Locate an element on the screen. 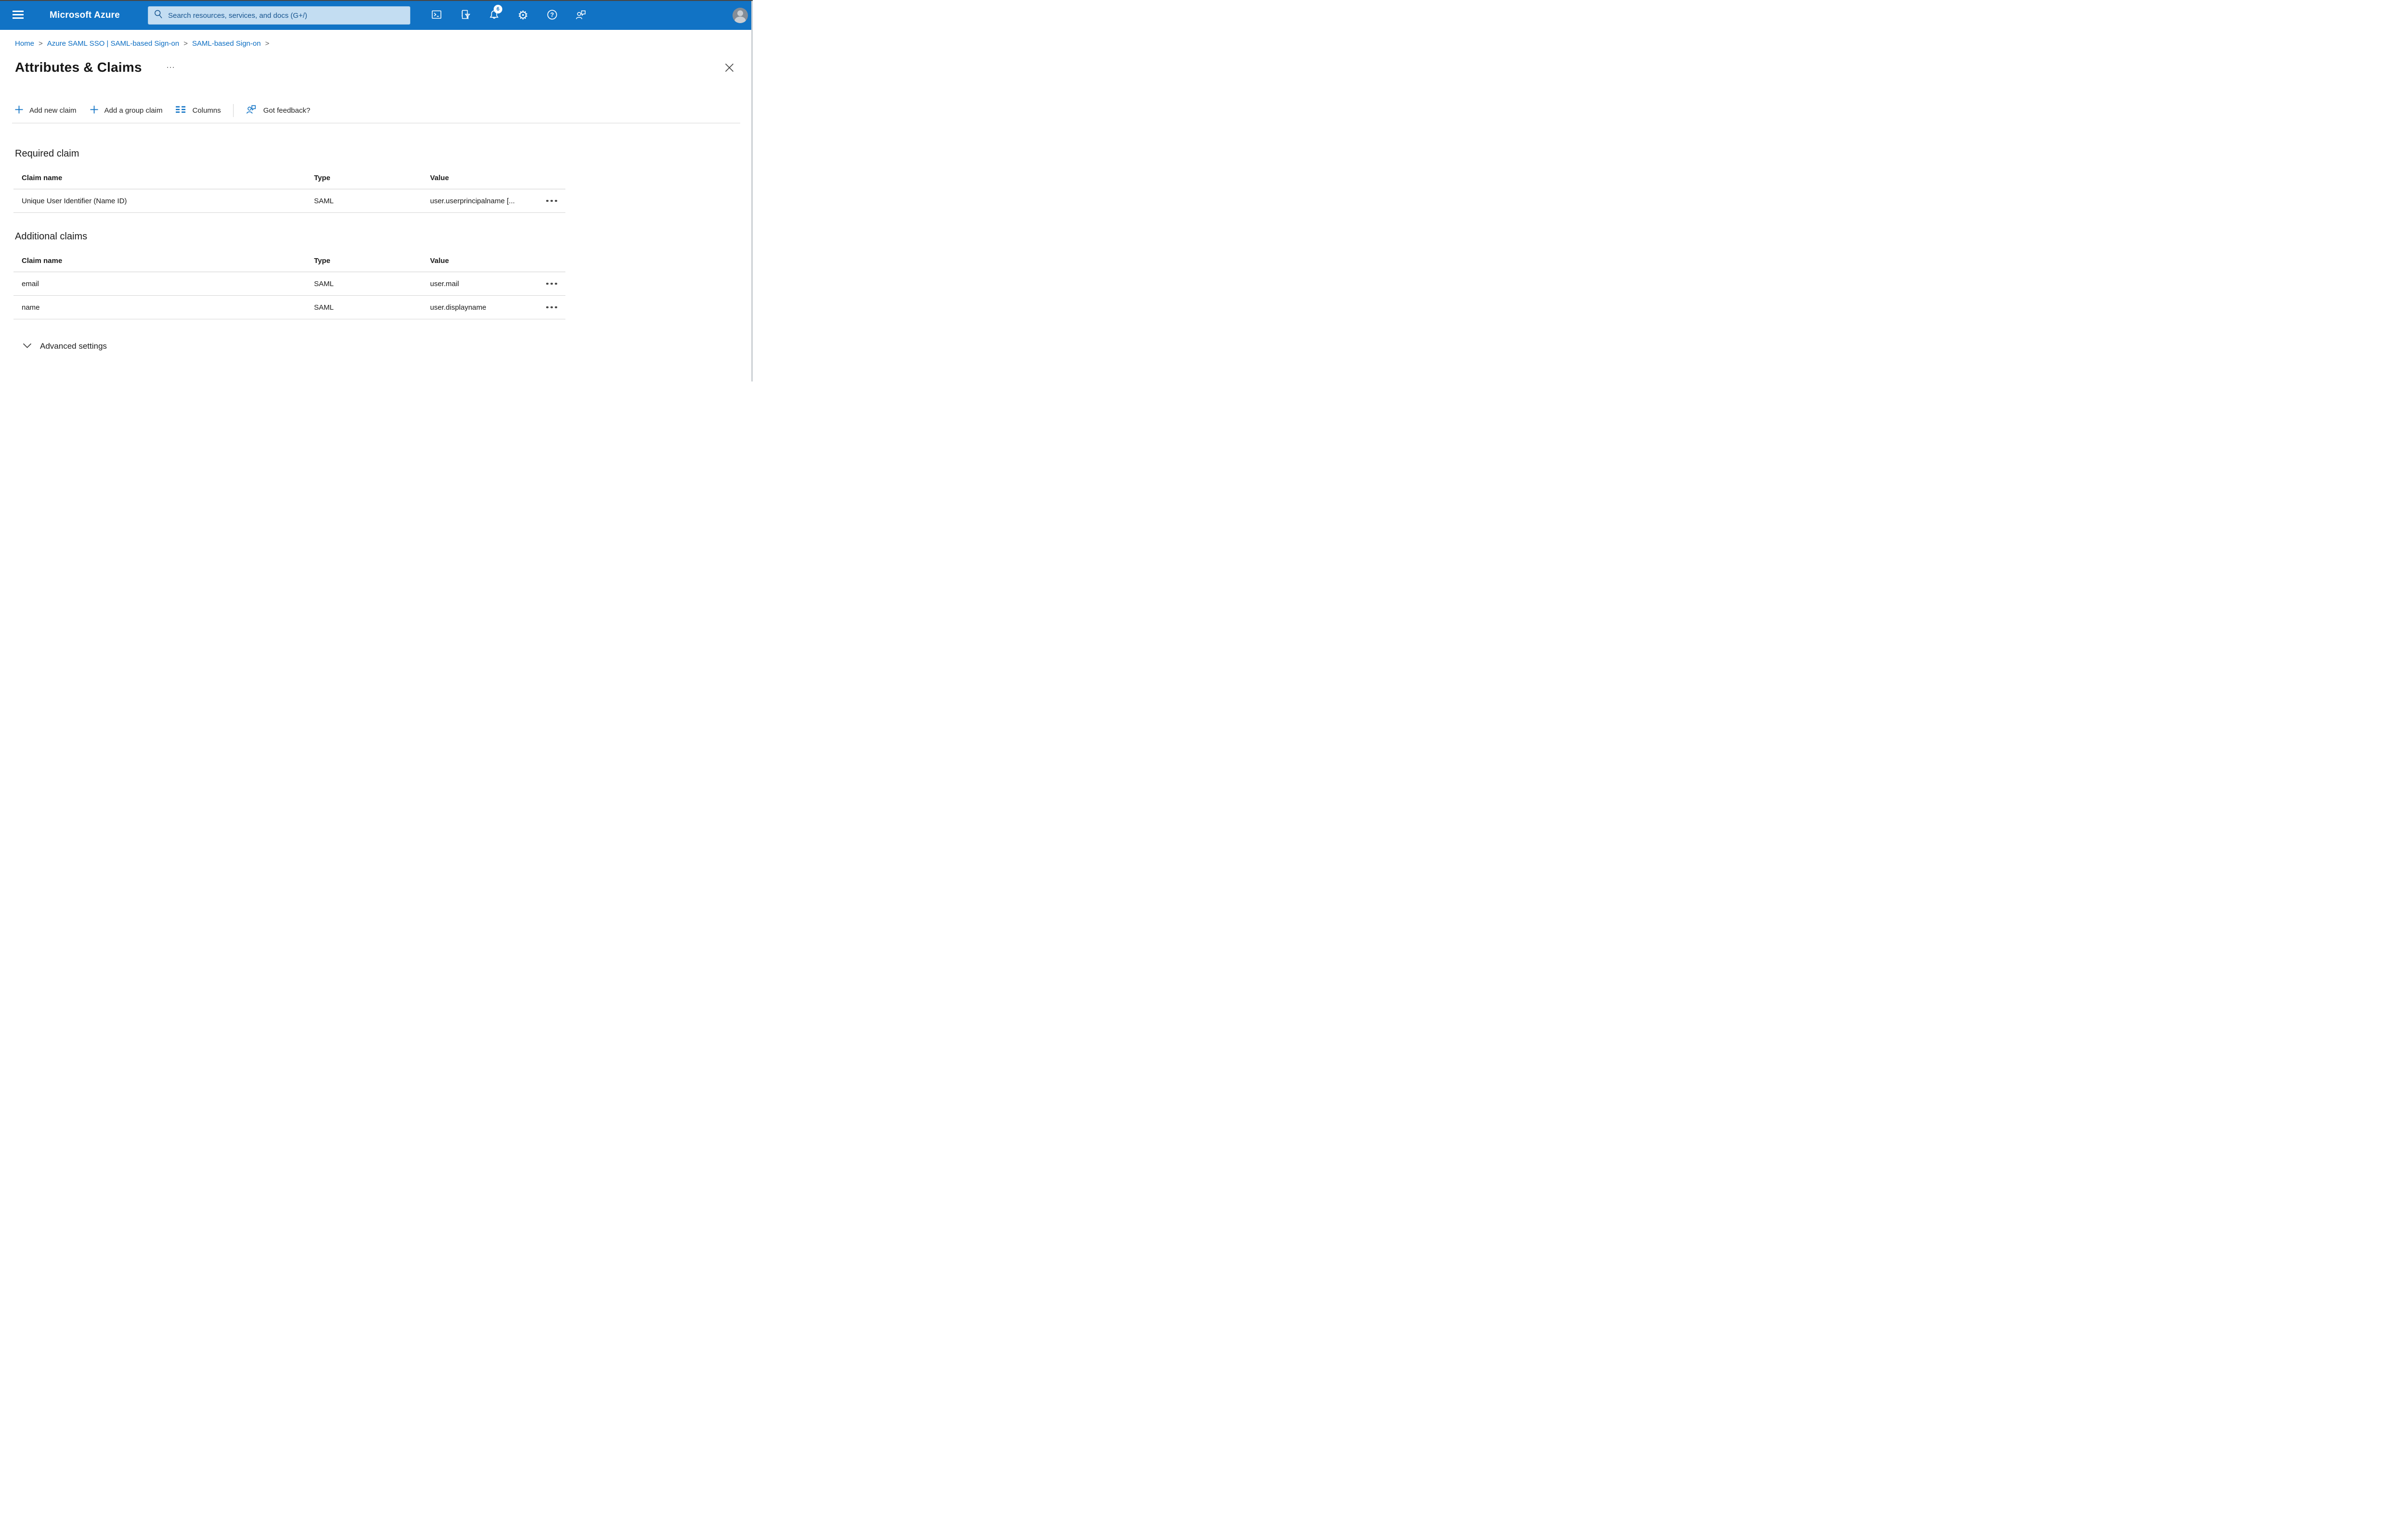 The height and width of the screenshot is (1523, 2408). page-header: Attributes & Claims is located at coordinates (384, 67).